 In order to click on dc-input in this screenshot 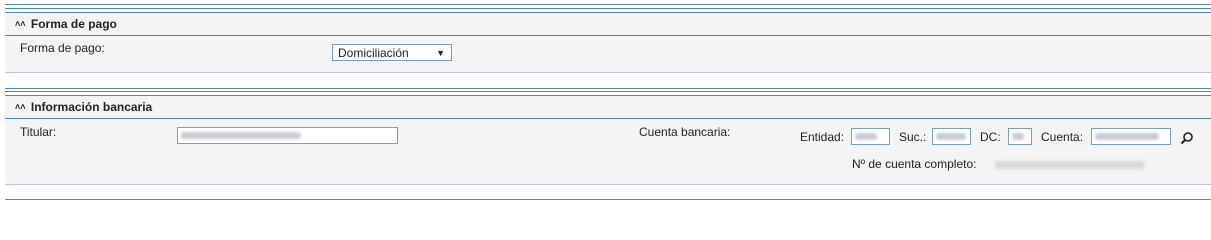, I will do `click(1020, 136)`.